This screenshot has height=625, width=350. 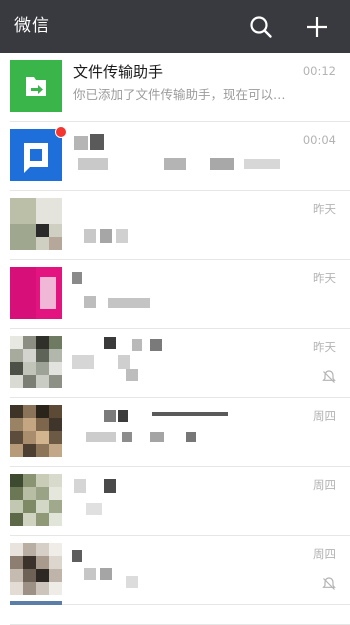 I want to click on search-icon, so click(x=261, y=27).